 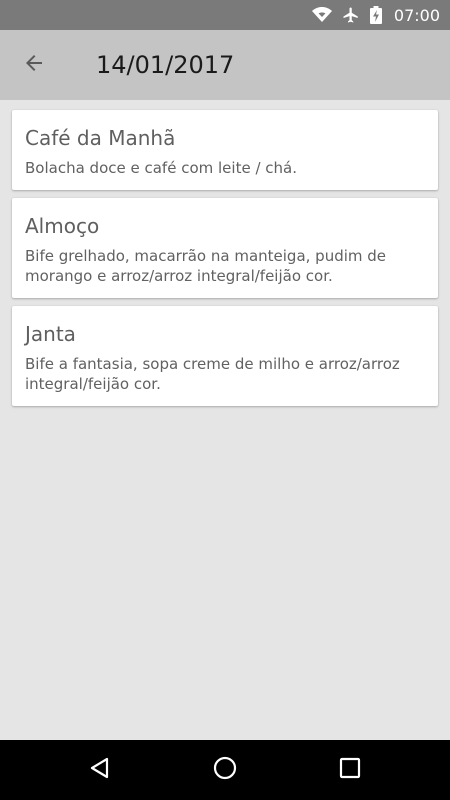 What do you see at coordinates (225, 15) in the screenshot?
I see `status-bar: 07:00` at bounding box center [225, 15].